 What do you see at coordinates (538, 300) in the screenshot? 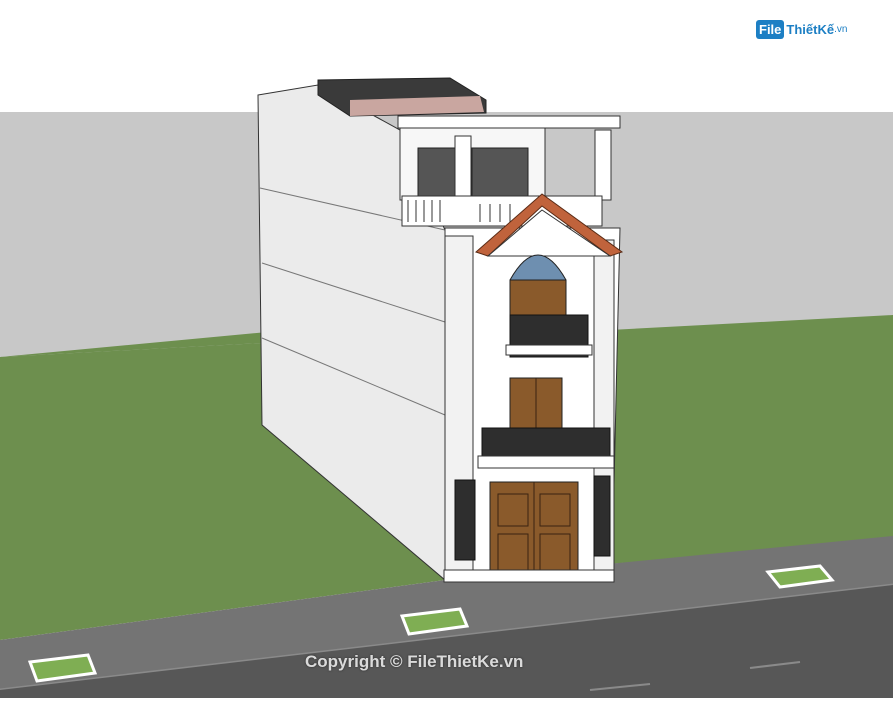
I see `upper-door` at bounding box center [538, 300].